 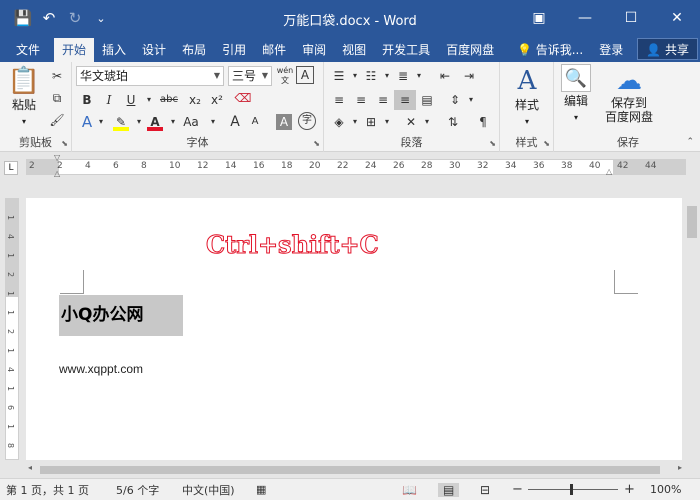 I want to click on paragraph-launcher-icon: ⬊, so click(x=492, y=143).